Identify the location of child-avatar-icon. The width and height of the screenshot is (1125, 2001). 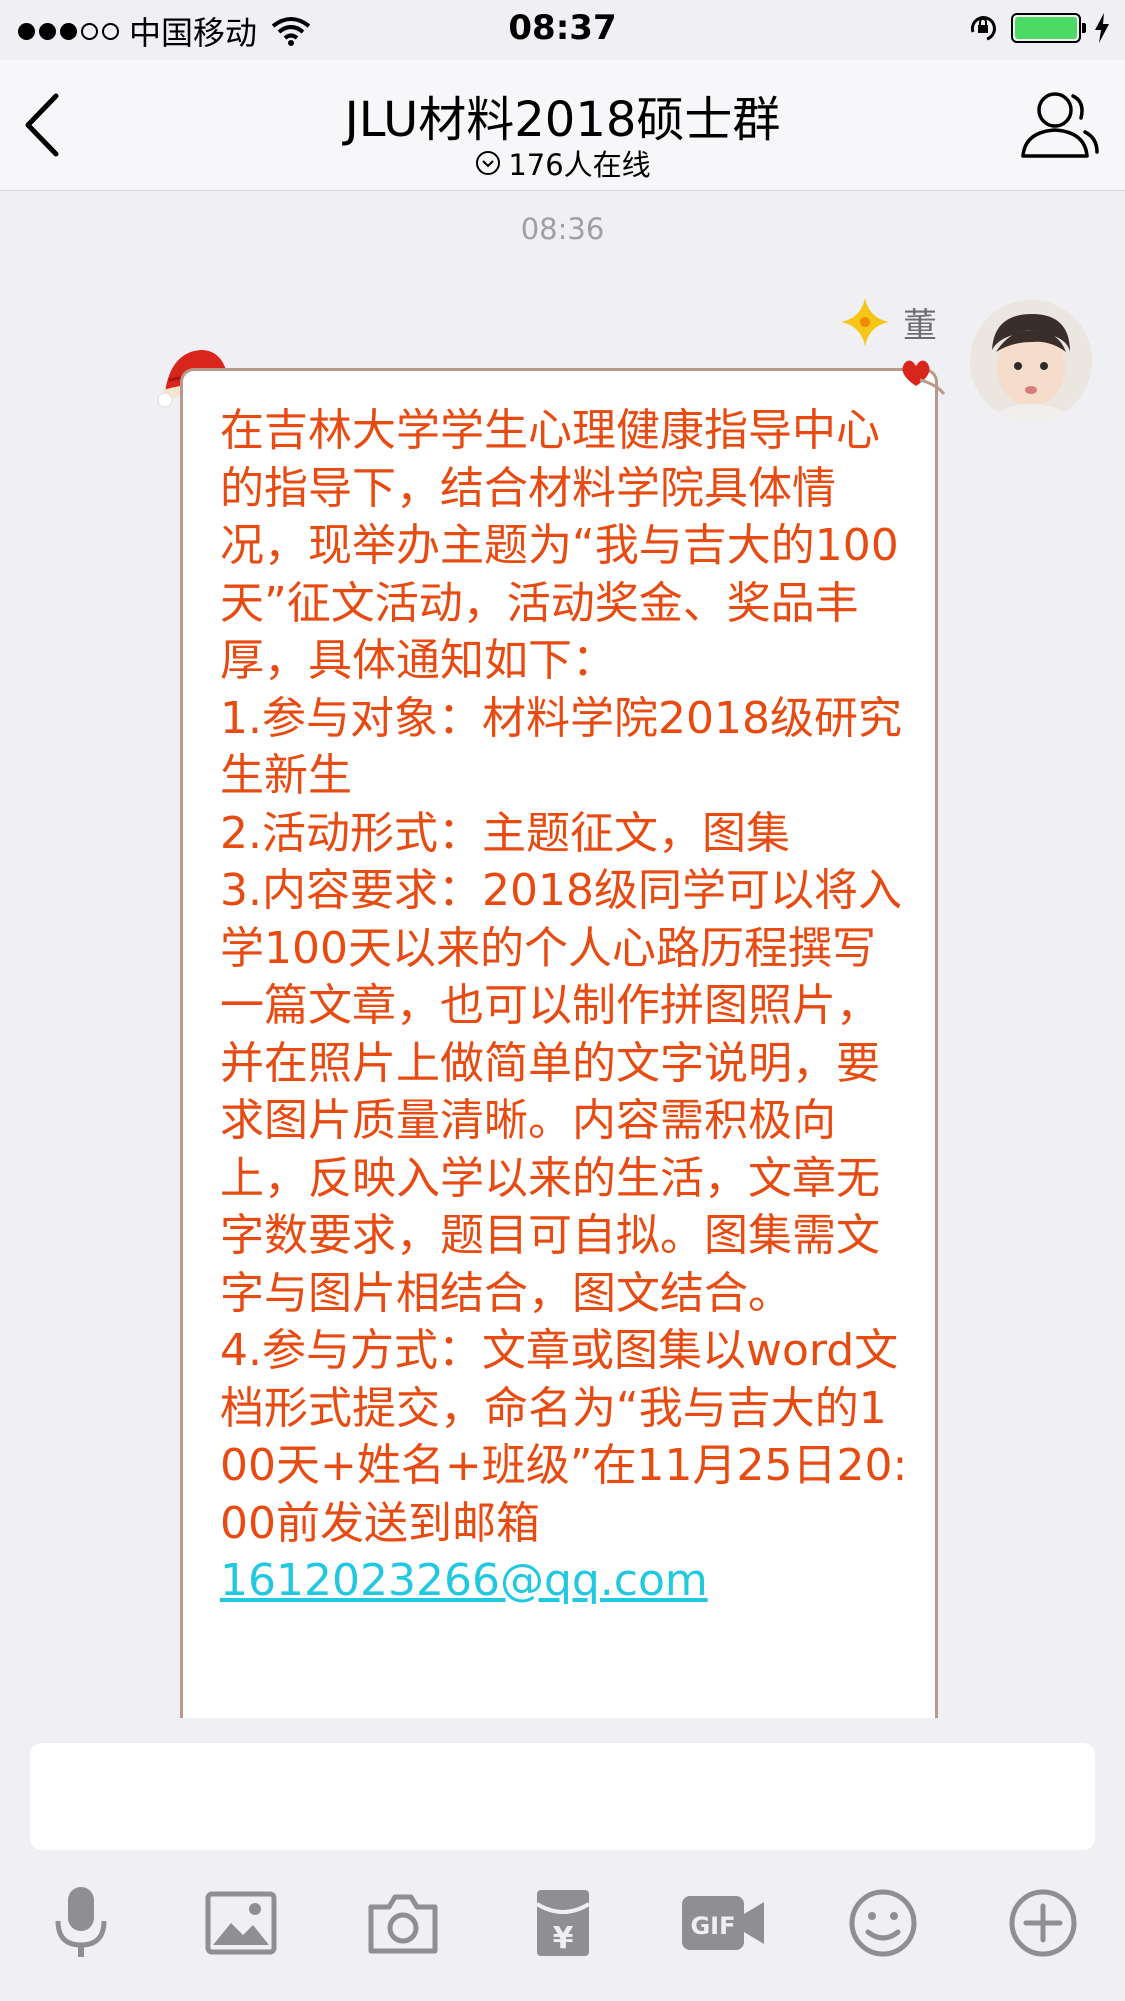
(1031, 361).